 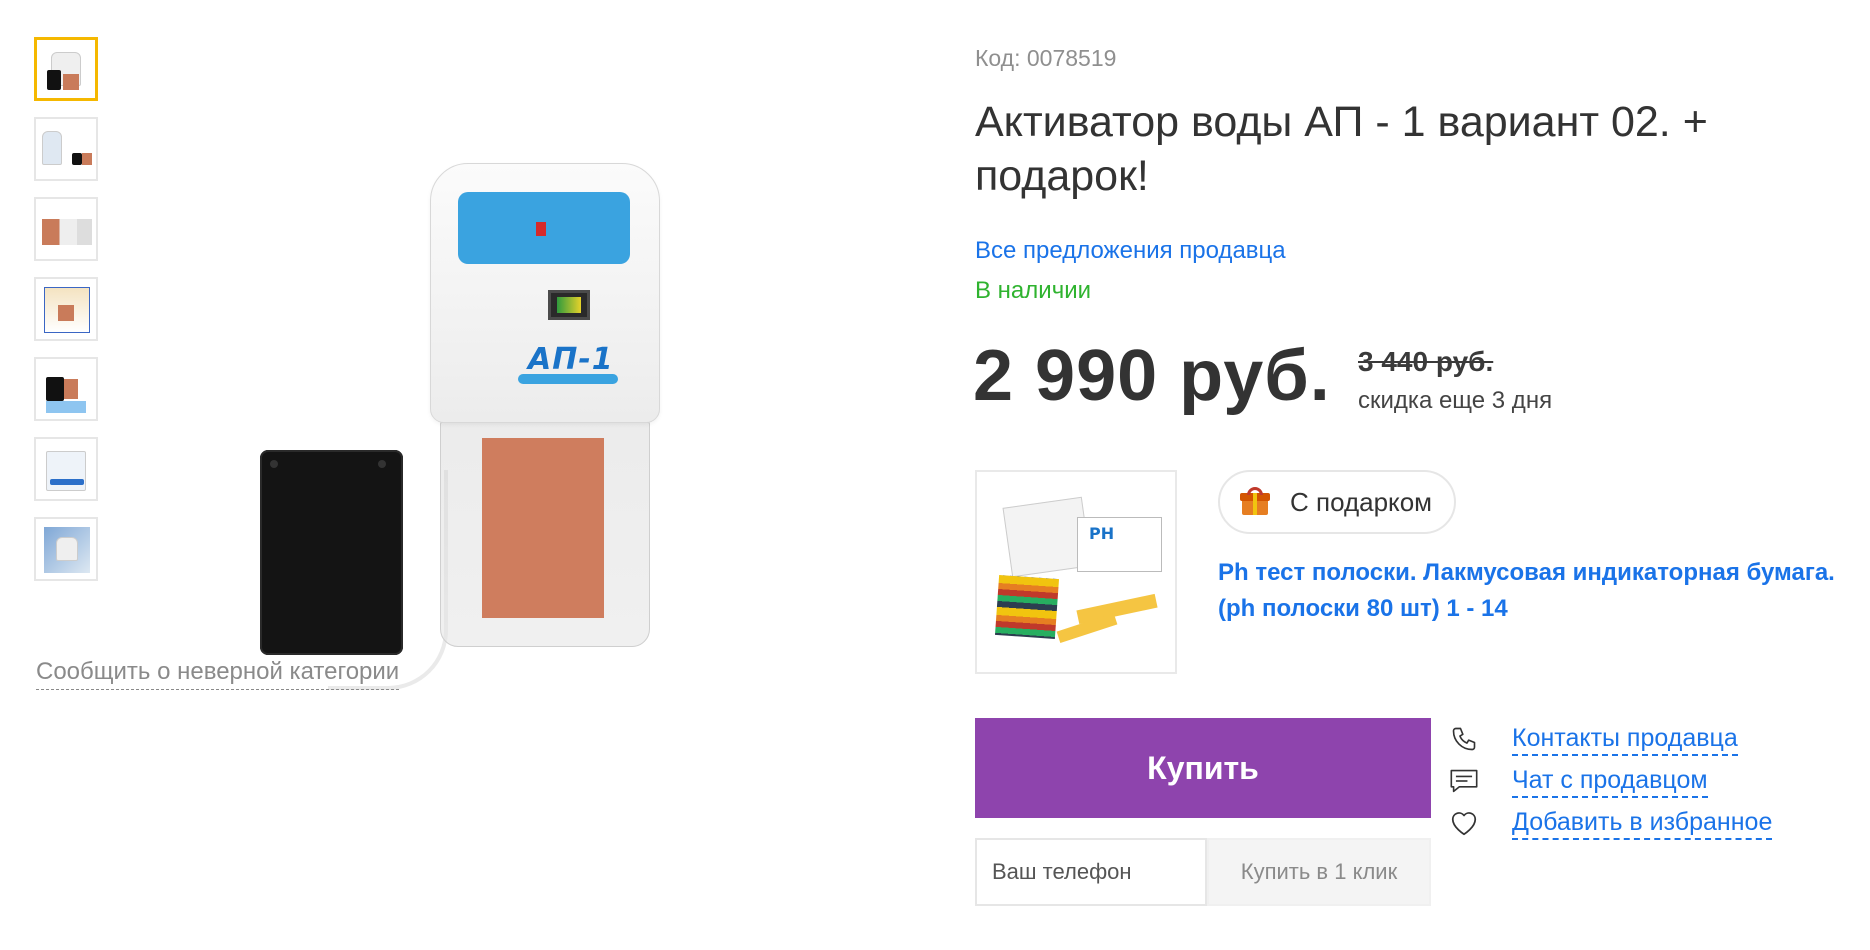 What do you see at coordinates (1046, 58) in the screenshot?
I see `product-code: Код: 0078519` at bounding box center [1046, 58].